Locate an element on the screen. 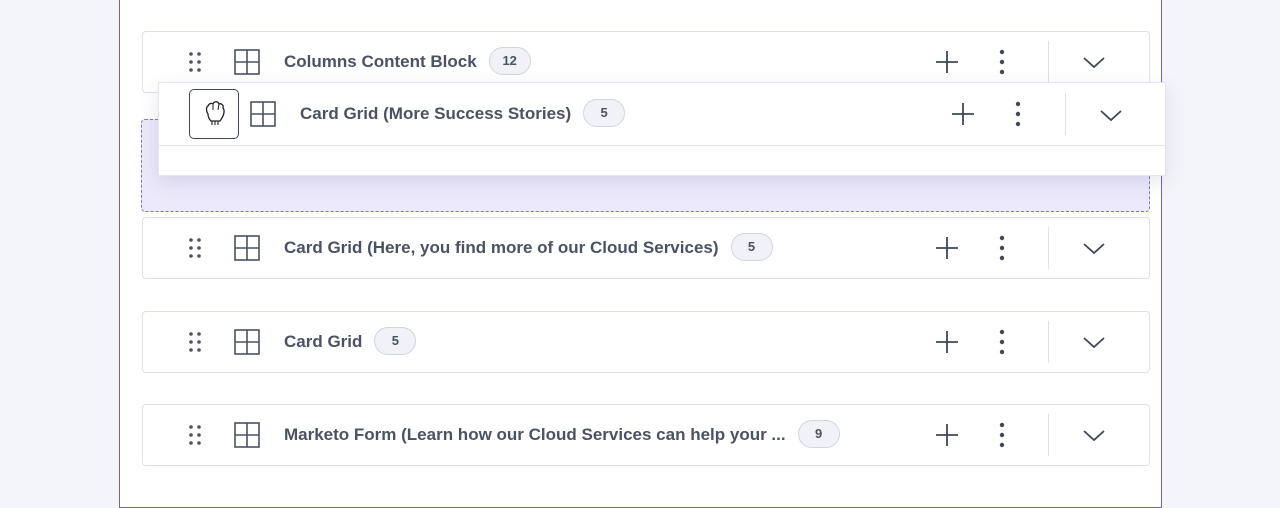  block-title-text: Card Grid (More Success Stories) is located at coordinates (436, 113).